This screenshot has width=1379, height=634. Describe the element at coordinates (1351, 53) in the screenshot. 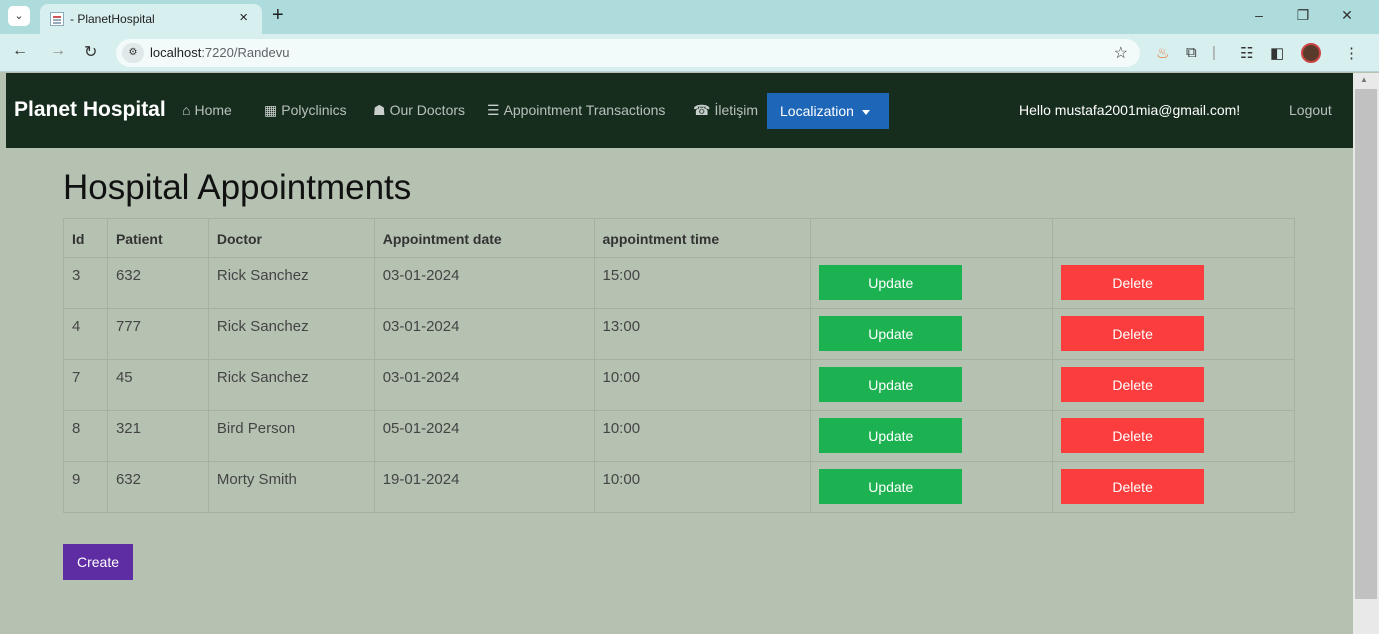

I see `menu-kebab-icon: ⋮` at that location.